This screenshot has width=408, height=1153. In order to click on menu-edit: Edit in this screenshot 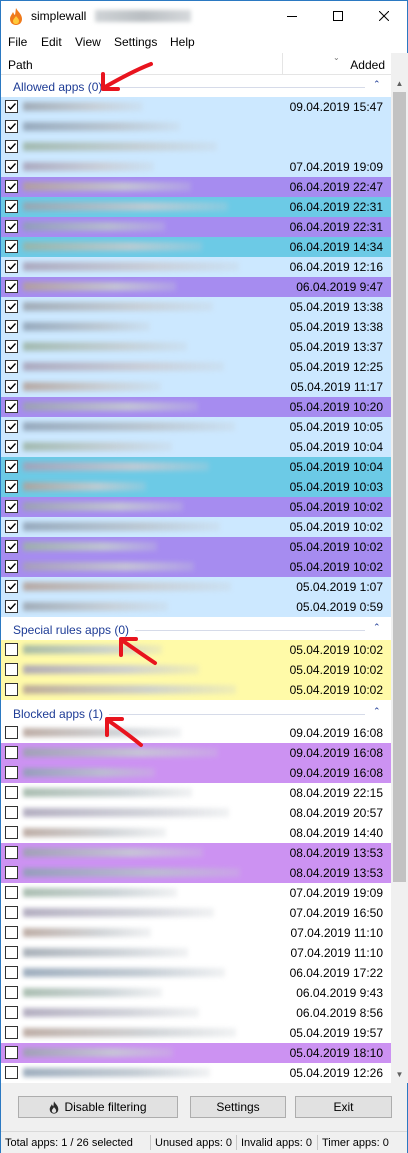, I will do `click(51, 42)`.